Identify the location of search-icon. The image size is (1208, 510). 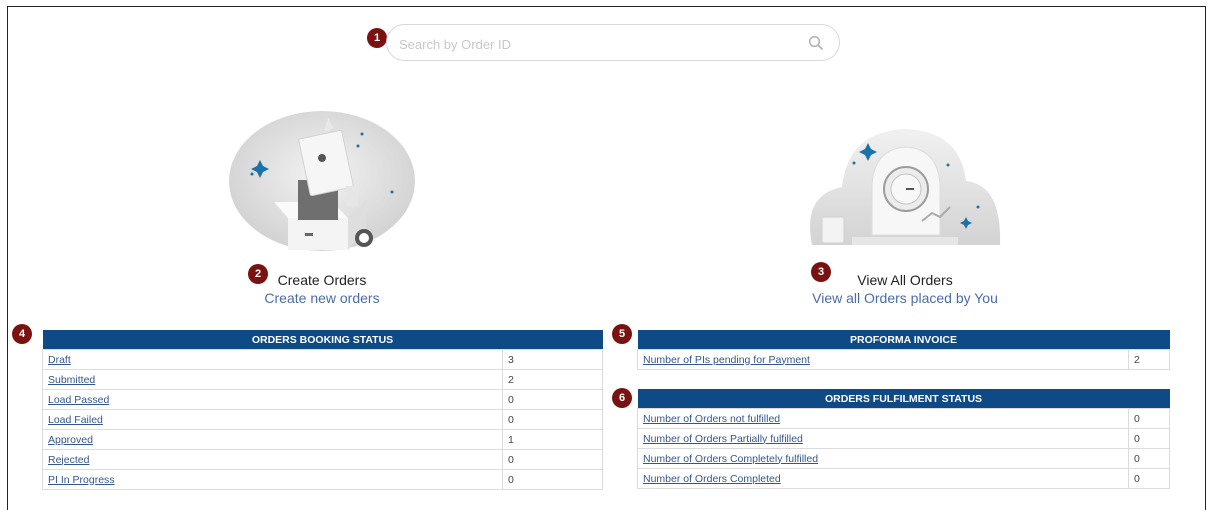
(816, 43).